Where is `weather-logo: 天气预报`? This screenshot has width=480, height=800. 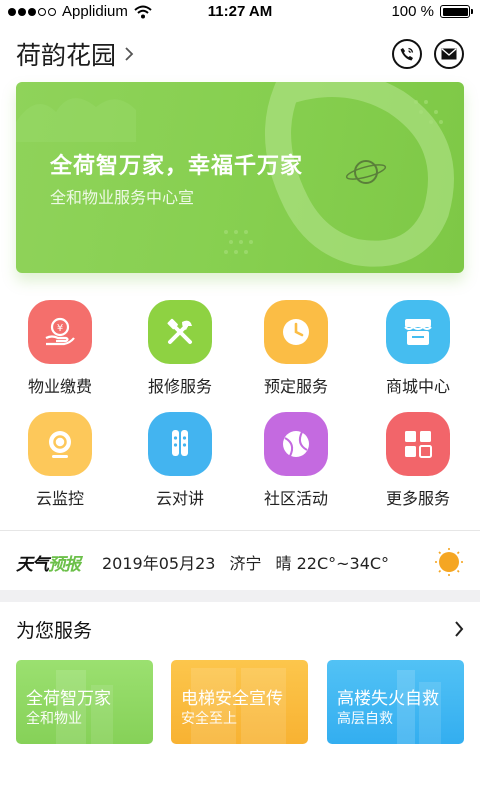 weather-logo: 天气预报 is located at coordinates (48, 562).